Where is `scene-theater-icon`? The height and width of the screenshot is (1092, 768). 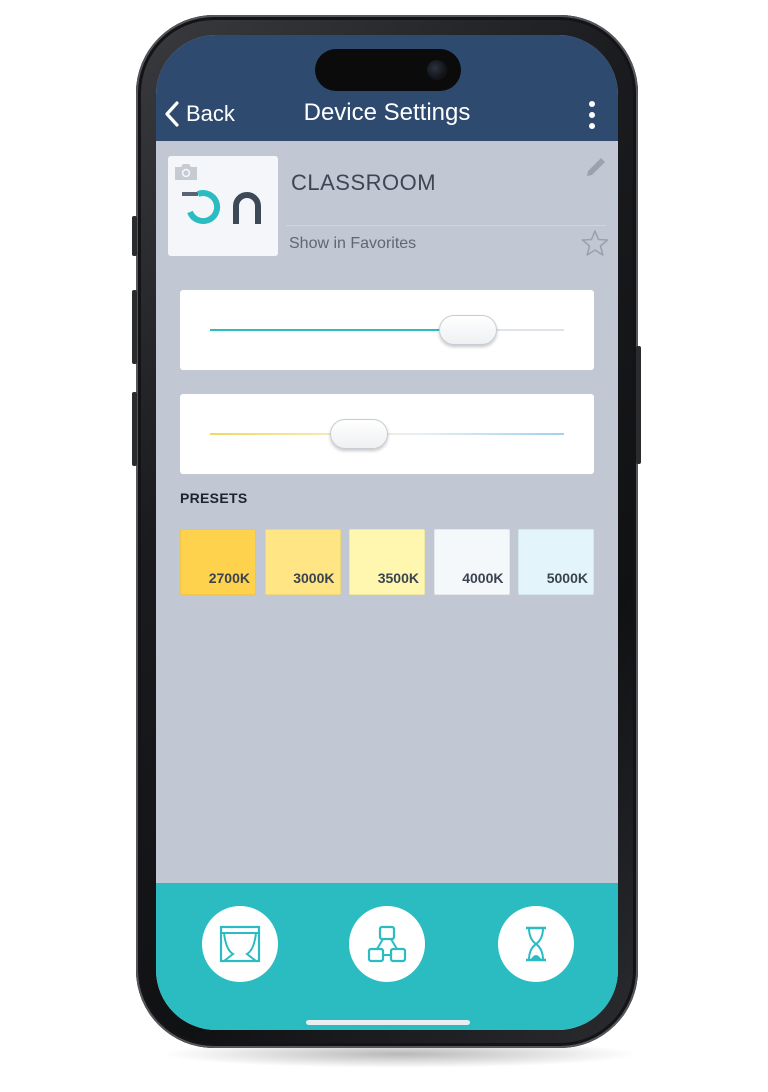 scene-theater-icon is located at coordinates (240, 944).